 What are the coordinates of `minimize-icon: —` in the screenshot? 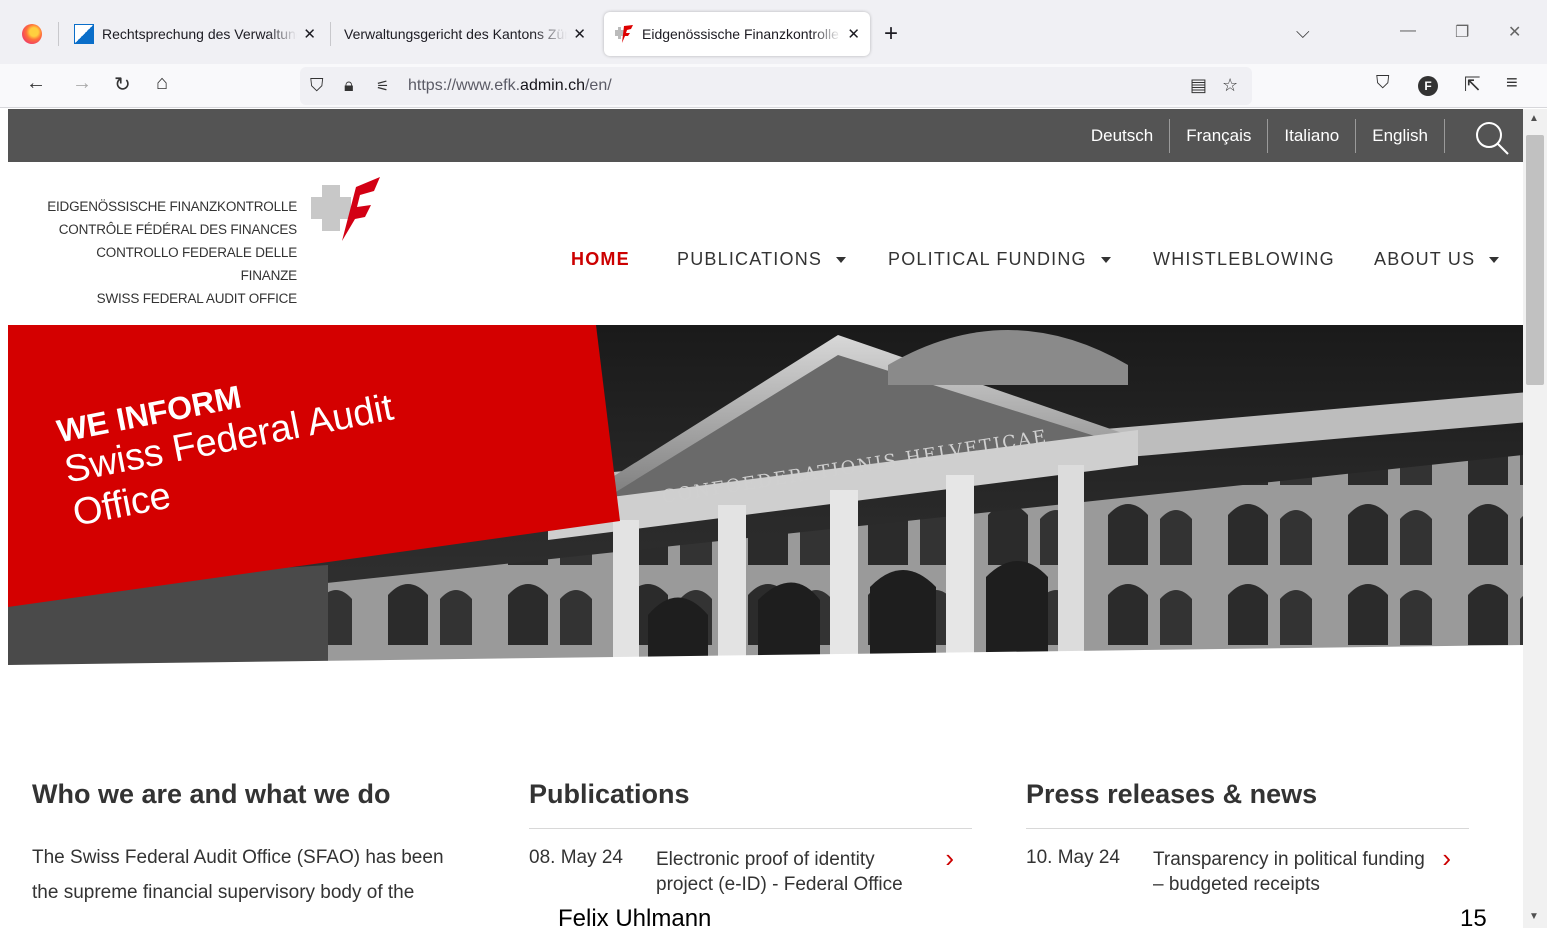 It's located at (1408, 31).